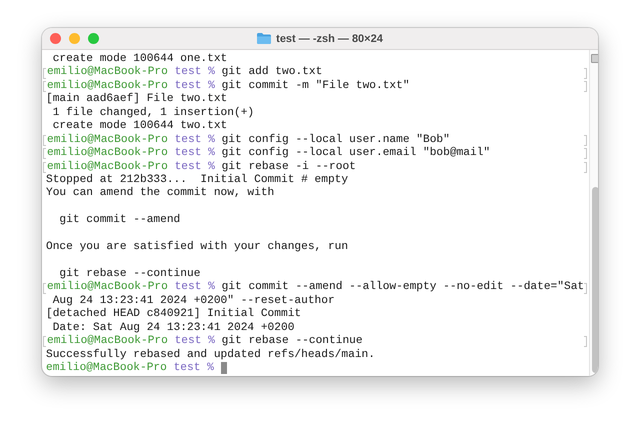  What do you see at coordinates (197, 248) in the screenshot?
I see `output-text: Once you are satisfied with your changes, run` at bounding box center [197, 248].